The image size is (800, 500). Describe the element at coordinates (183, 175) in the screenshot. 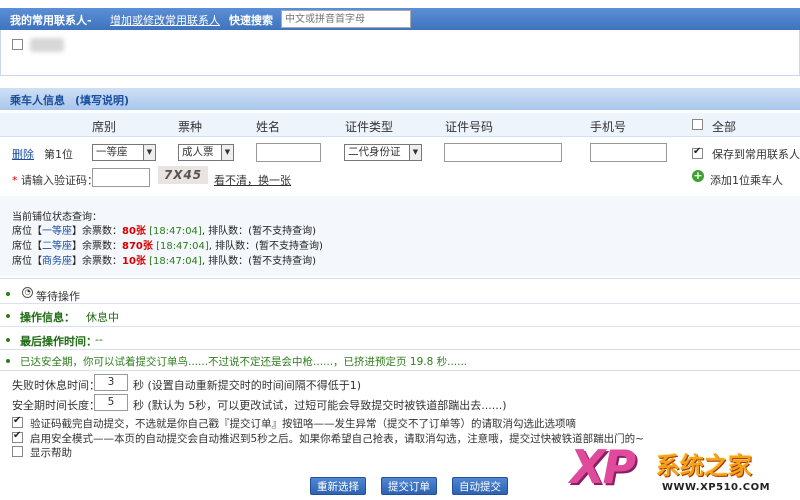

I see `captcha-image: 7X45` at that location.